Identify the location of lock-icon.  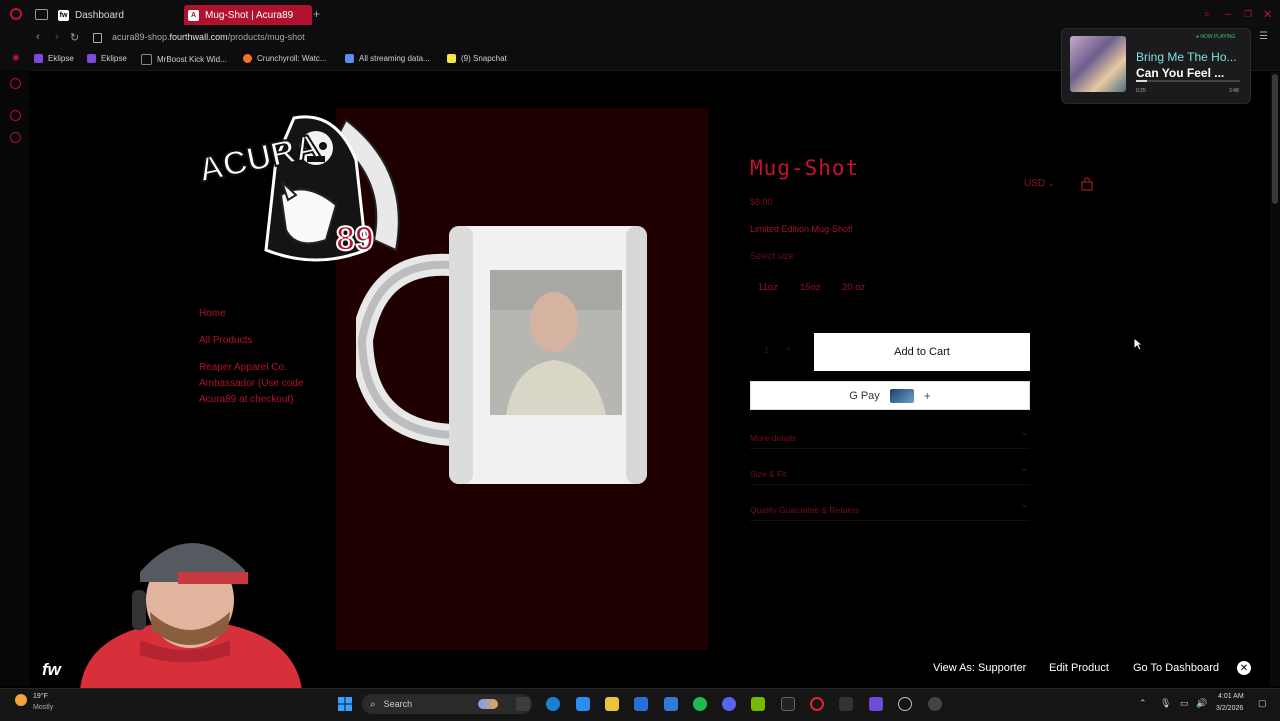
(97, 38).